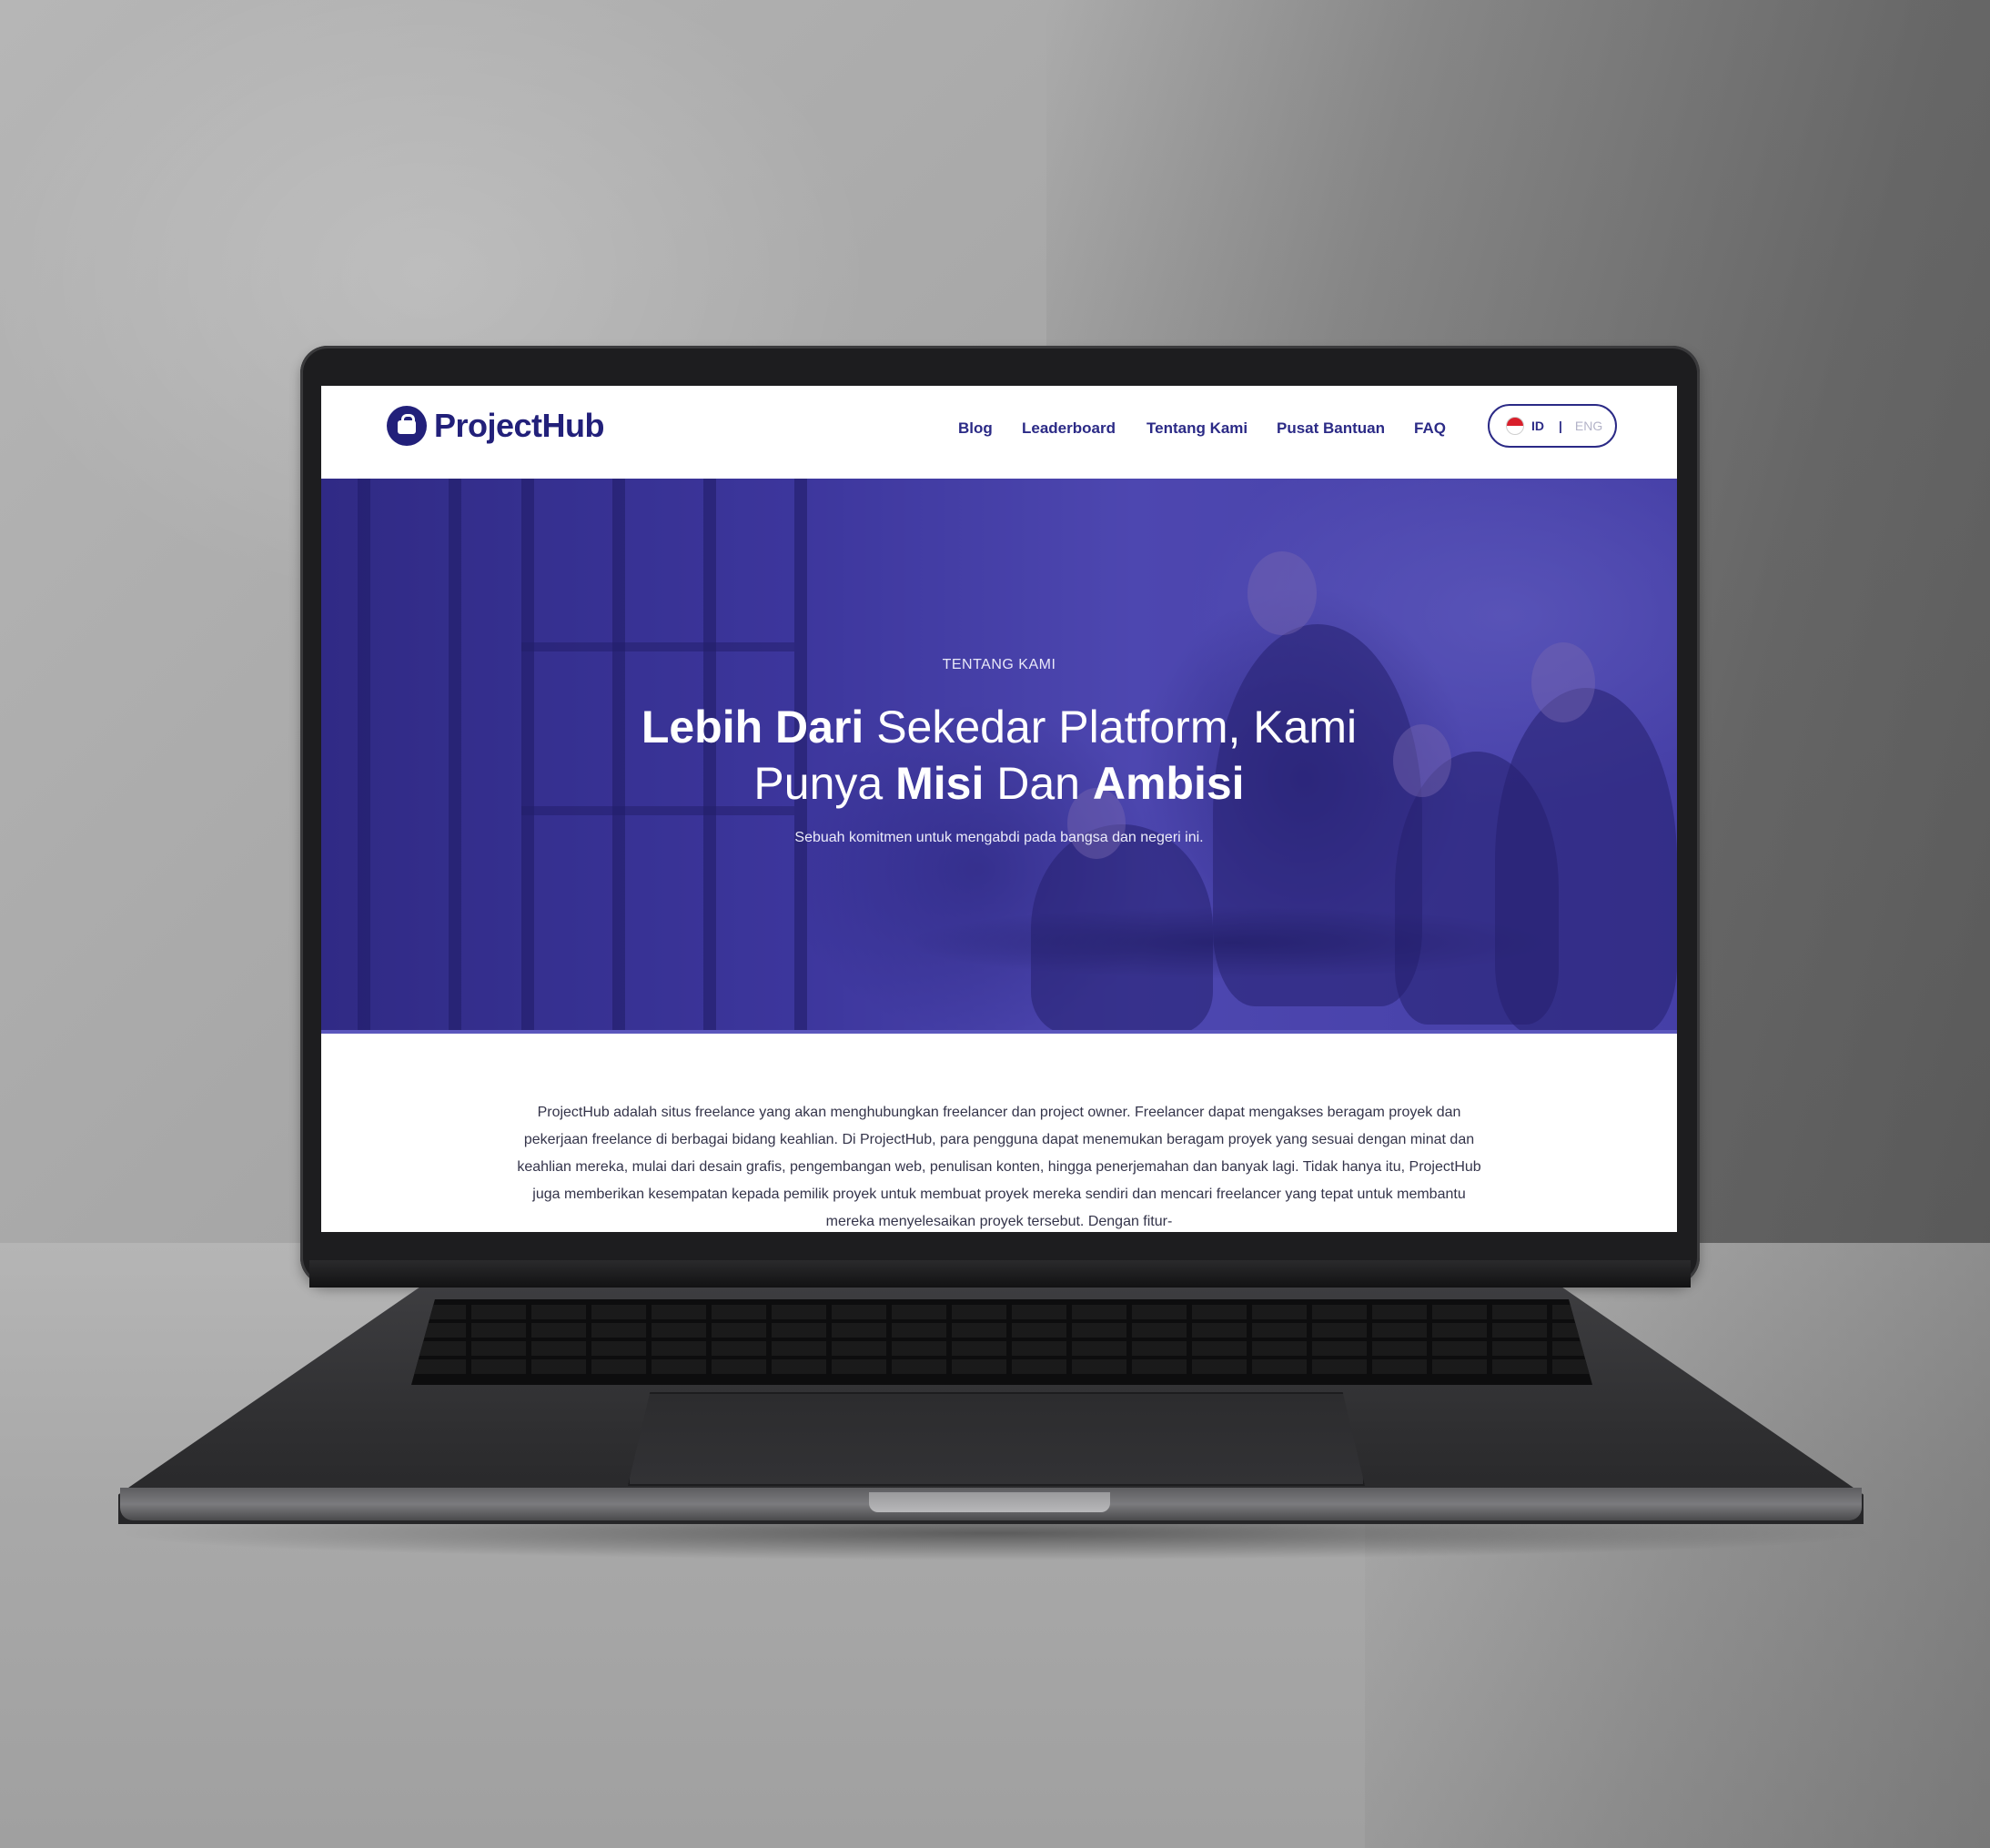  I want to click on laptop-open-notch, so click(989, 1502).